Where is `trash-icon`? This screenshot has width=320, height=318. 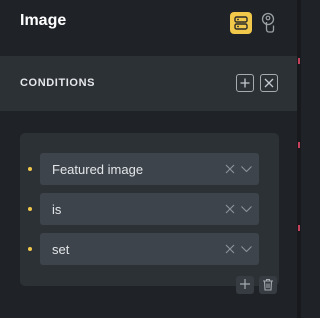
trash-icon is located at coordinates (268, 284).